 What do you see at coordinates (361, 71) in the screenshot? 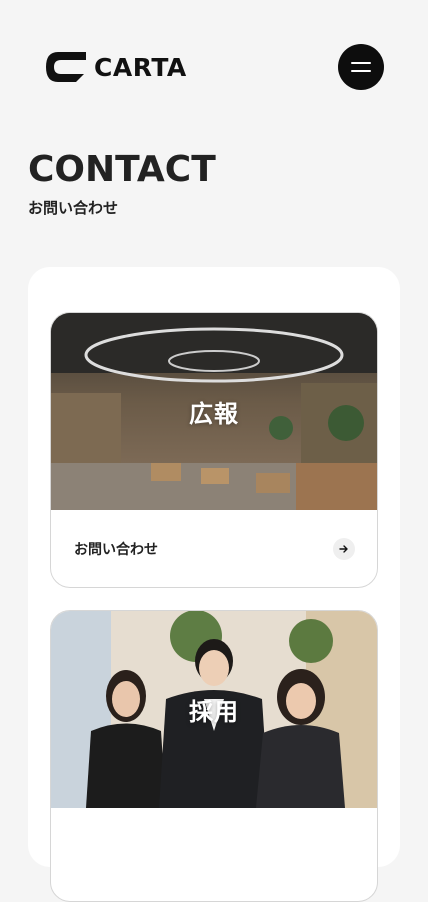
I see `hamburger-menu-icon-line` at bounding box center [361, 71].